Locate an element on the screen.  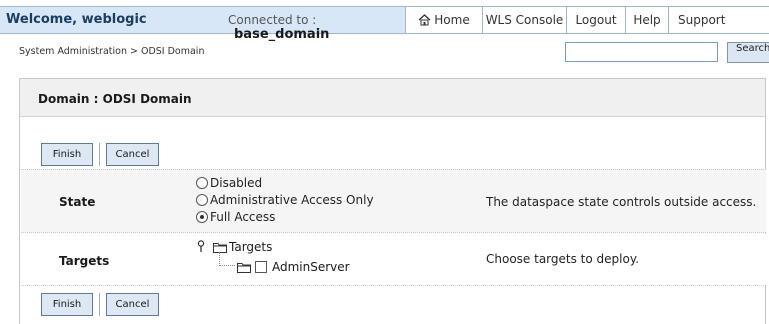
home-link: Home is located at coordinates (443, 20).